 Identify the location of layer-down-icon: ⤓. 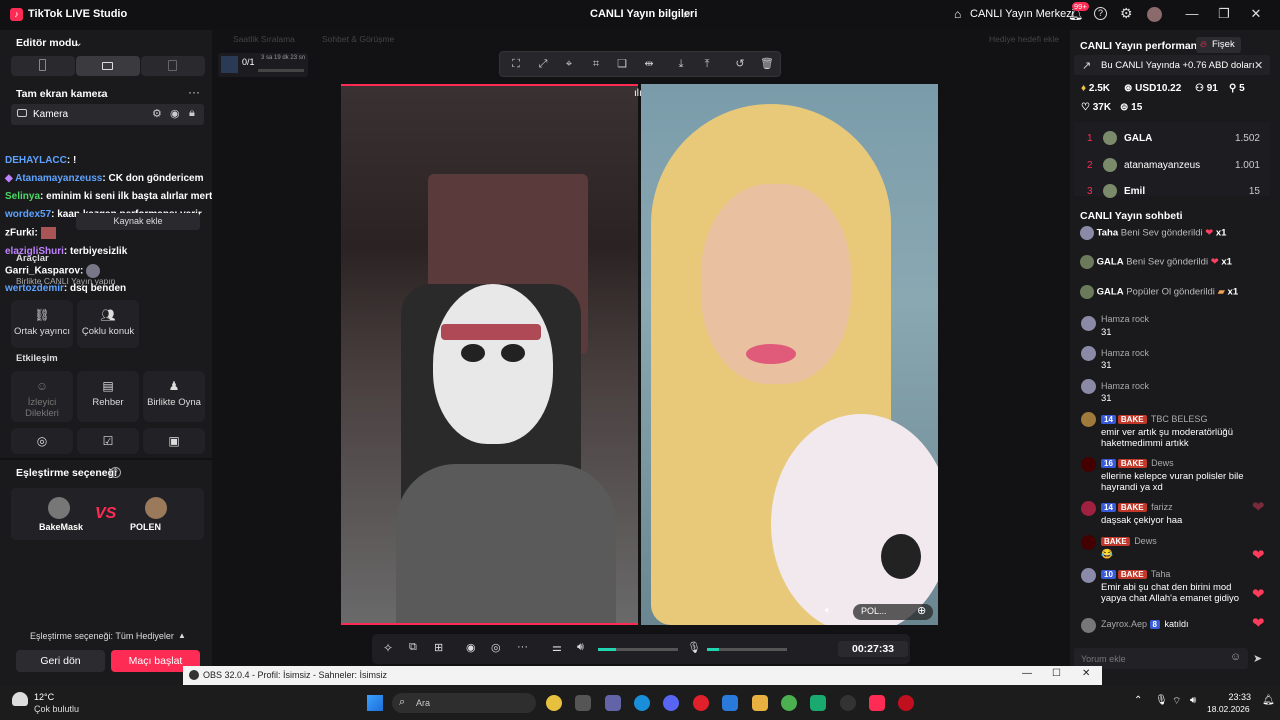
(681, 64).